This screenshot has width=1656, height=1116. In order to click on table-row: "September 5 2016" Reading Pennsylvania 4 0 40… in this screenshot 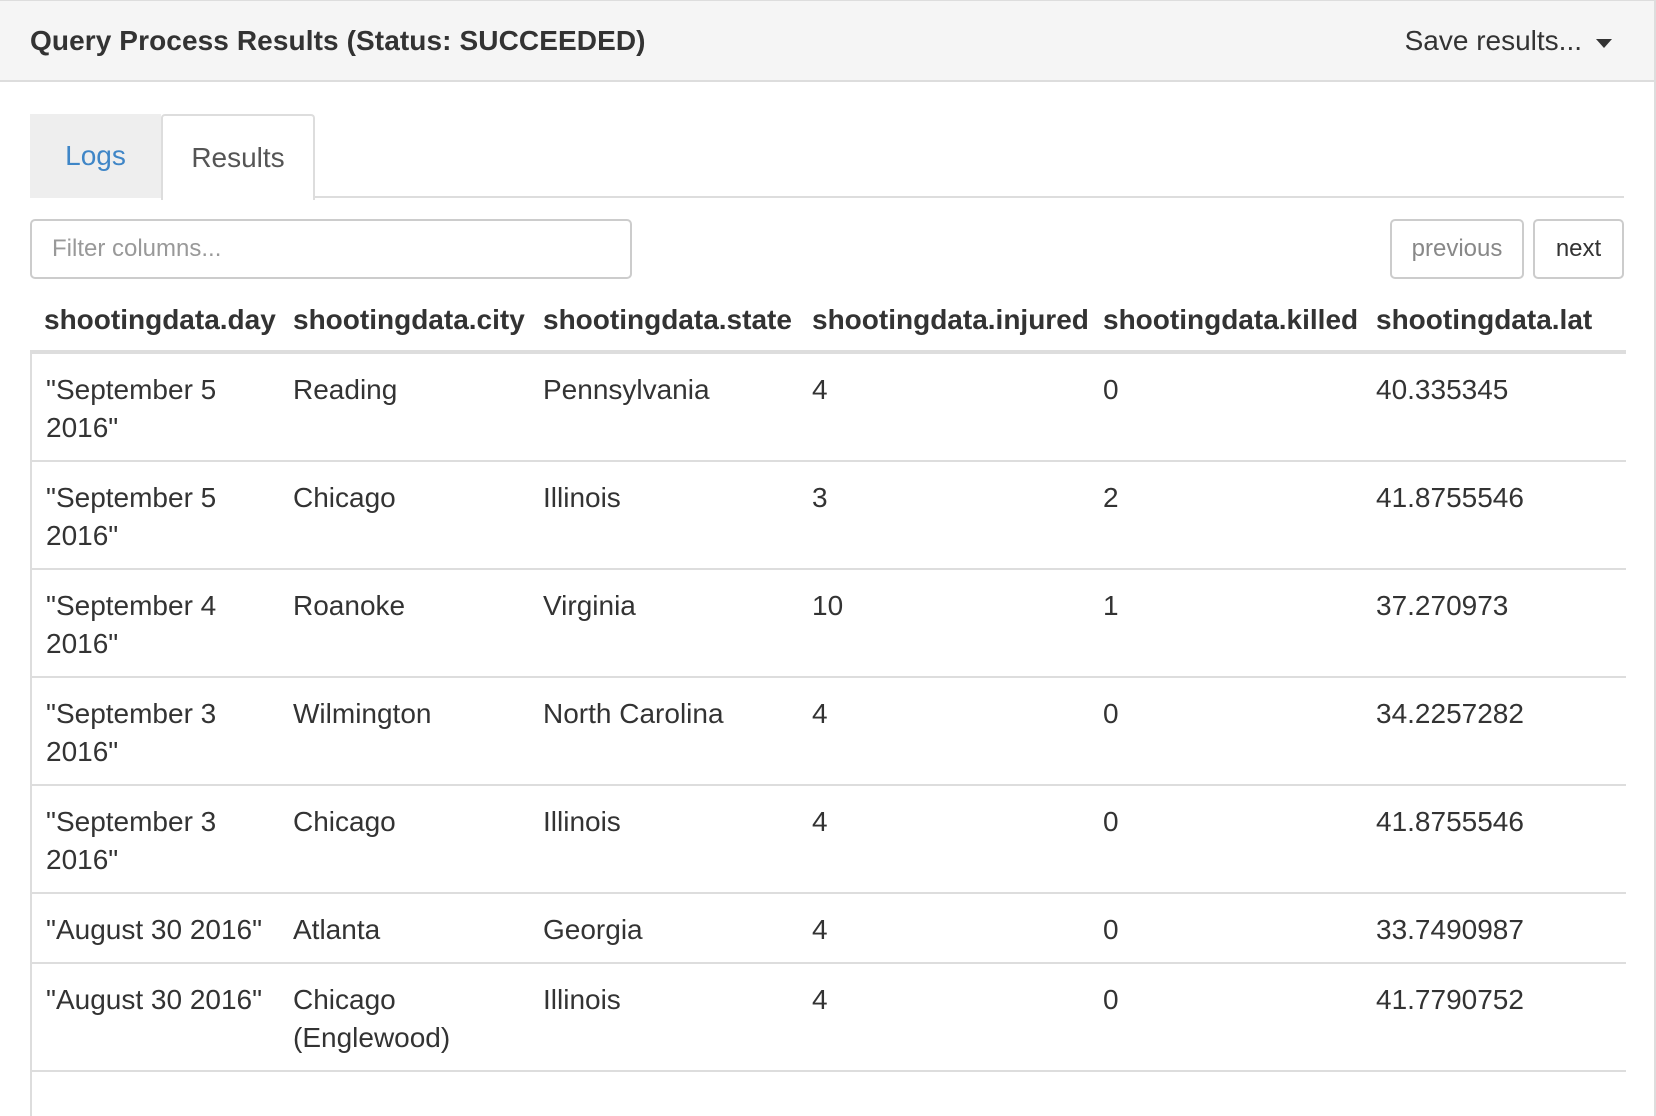, I will do `click(828, 408)`.